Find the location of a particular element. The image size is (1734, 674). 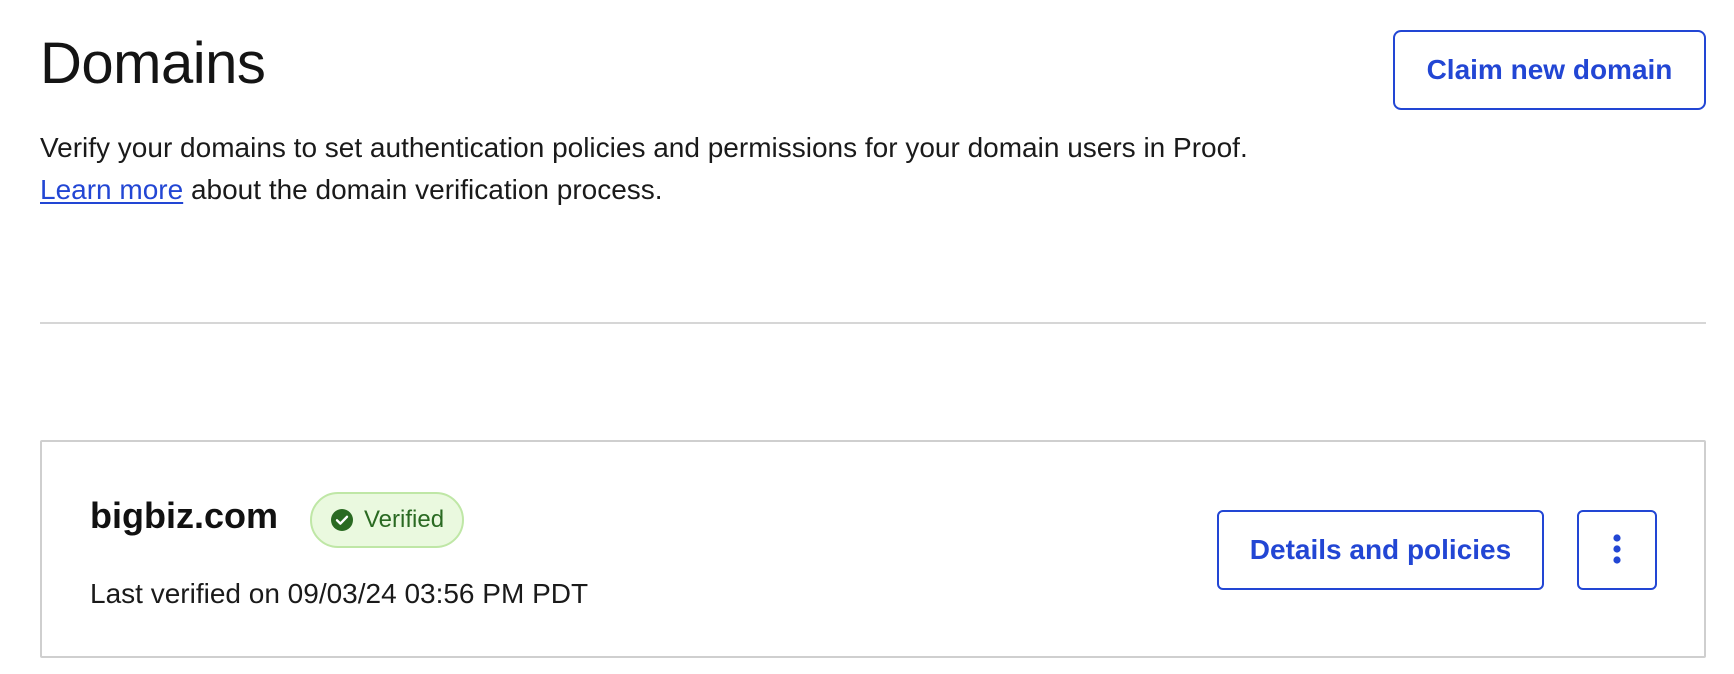

last-verified-text: Last verified on 09/03/24 03:56 PM PDT is located at coordinates (339, 593).